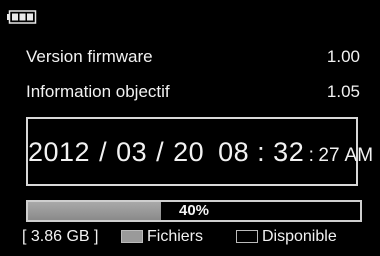 This screenshot has width=380, height=256. What do you see at coordinates (343, 56) in the screenshot?
I see `firmware-value: 1.00` at bounding box center [343, 56].